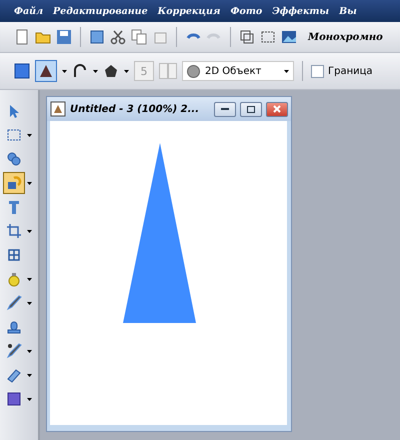 The height and width of the screenshot is (440, 400). I want to click on menu-item: Эффекты, so click(301, 11).